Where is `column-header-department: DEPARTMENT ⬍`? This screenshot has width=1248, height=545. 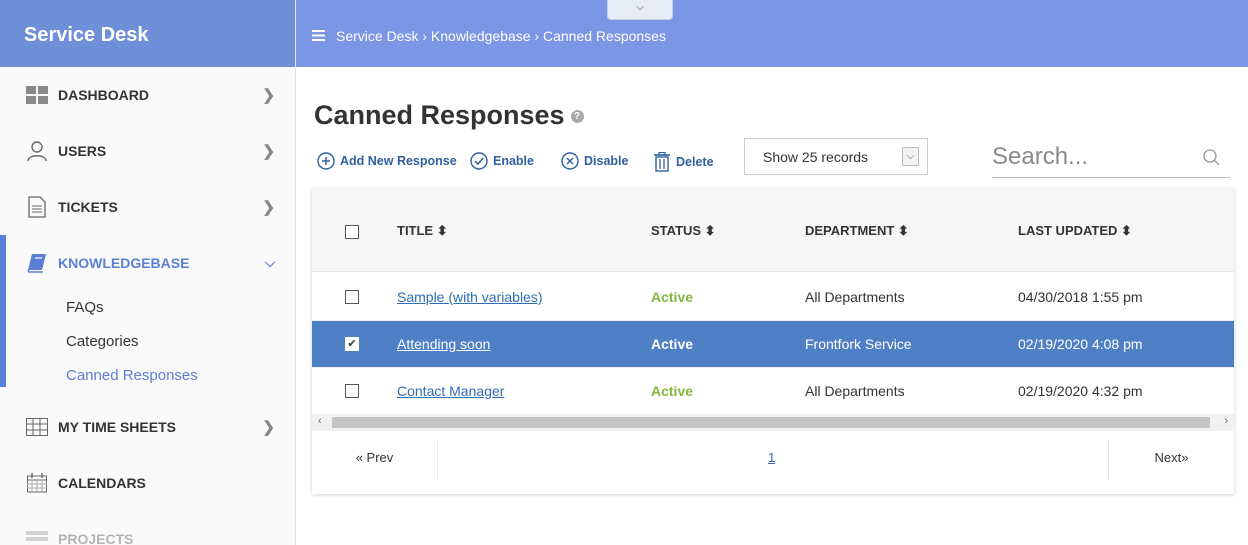 column-header-department: DEPARTMENT ⬍ is located at coordinates (857, 231).